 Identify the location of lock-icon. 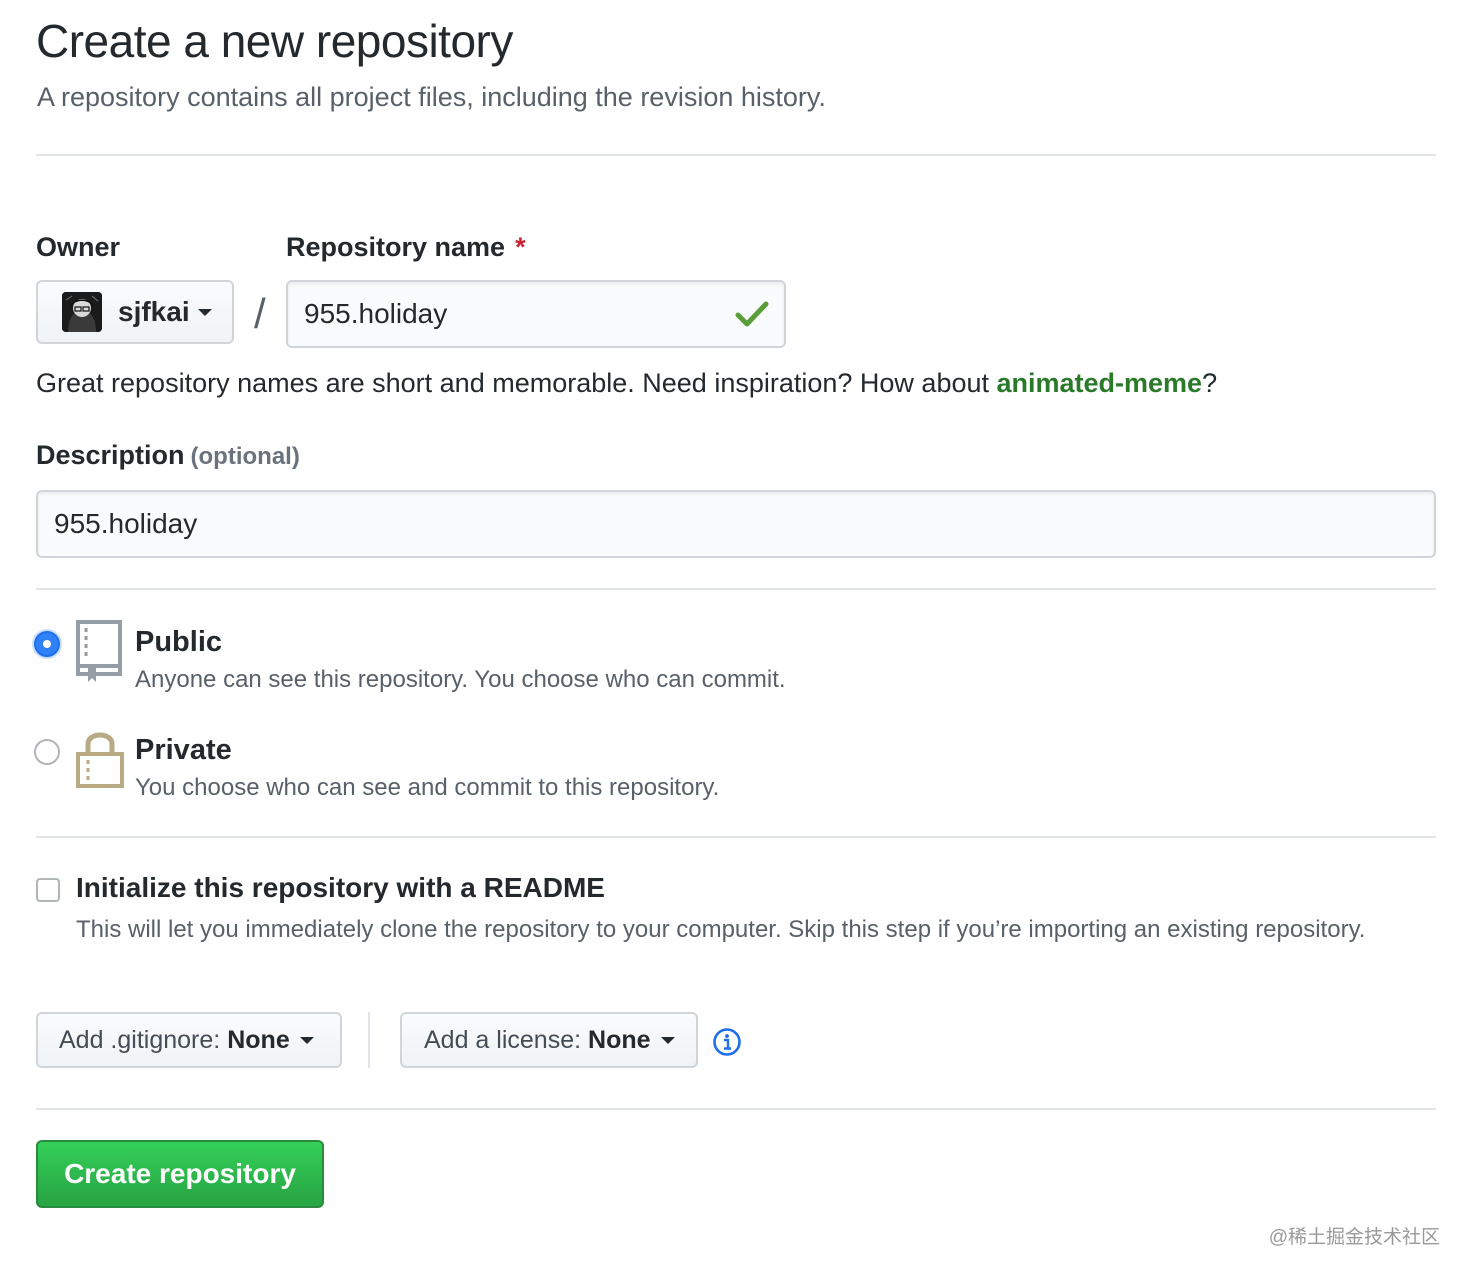
(100, 759).